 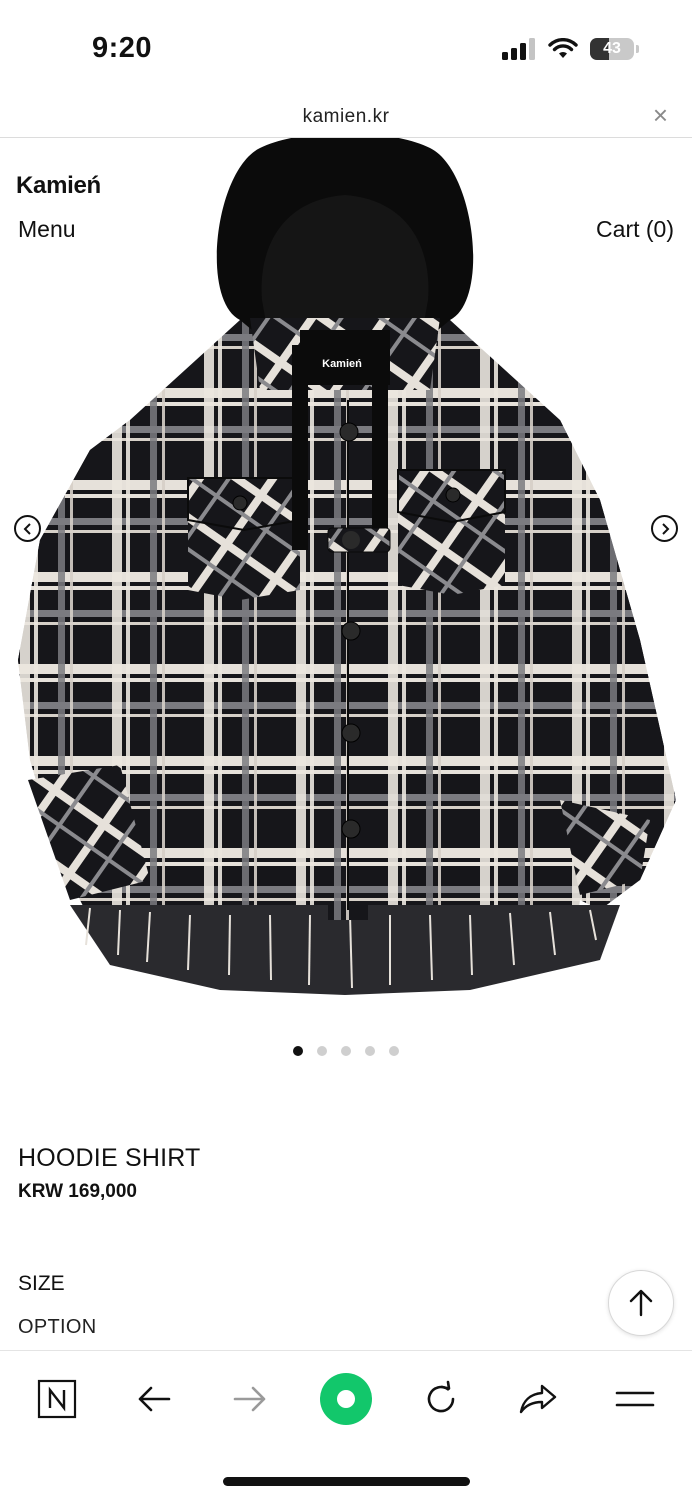 I want to click on browser-url-bar: kamien.kr ×, so click(x=346, y=117).